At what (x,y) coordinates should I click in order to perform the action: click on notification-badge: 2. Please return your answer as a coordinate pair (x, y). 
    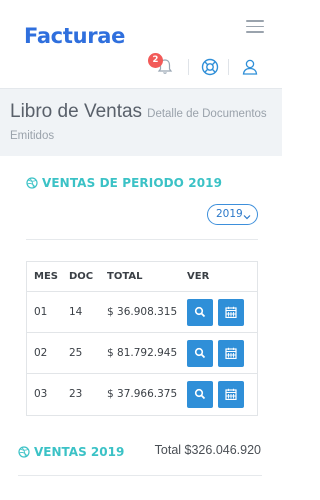
    Looking at the image, I should click on (155, 60).